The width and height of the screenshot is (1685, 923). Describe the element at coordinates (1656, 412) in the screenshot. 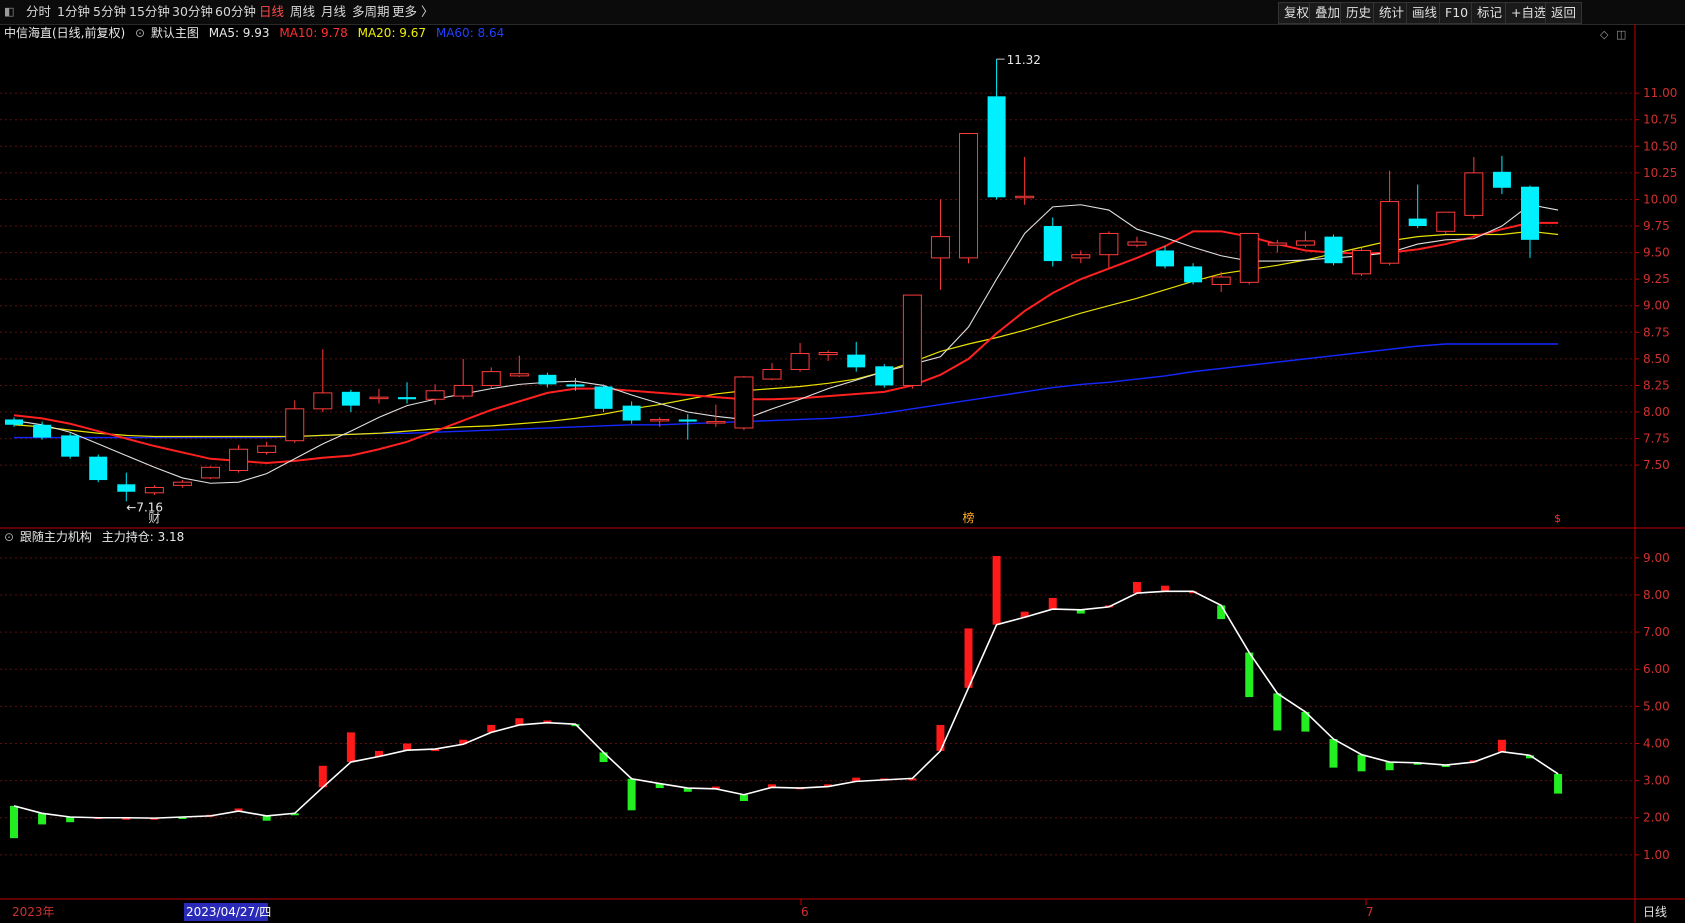

I see `price-tick-label: 8.00` at that location.